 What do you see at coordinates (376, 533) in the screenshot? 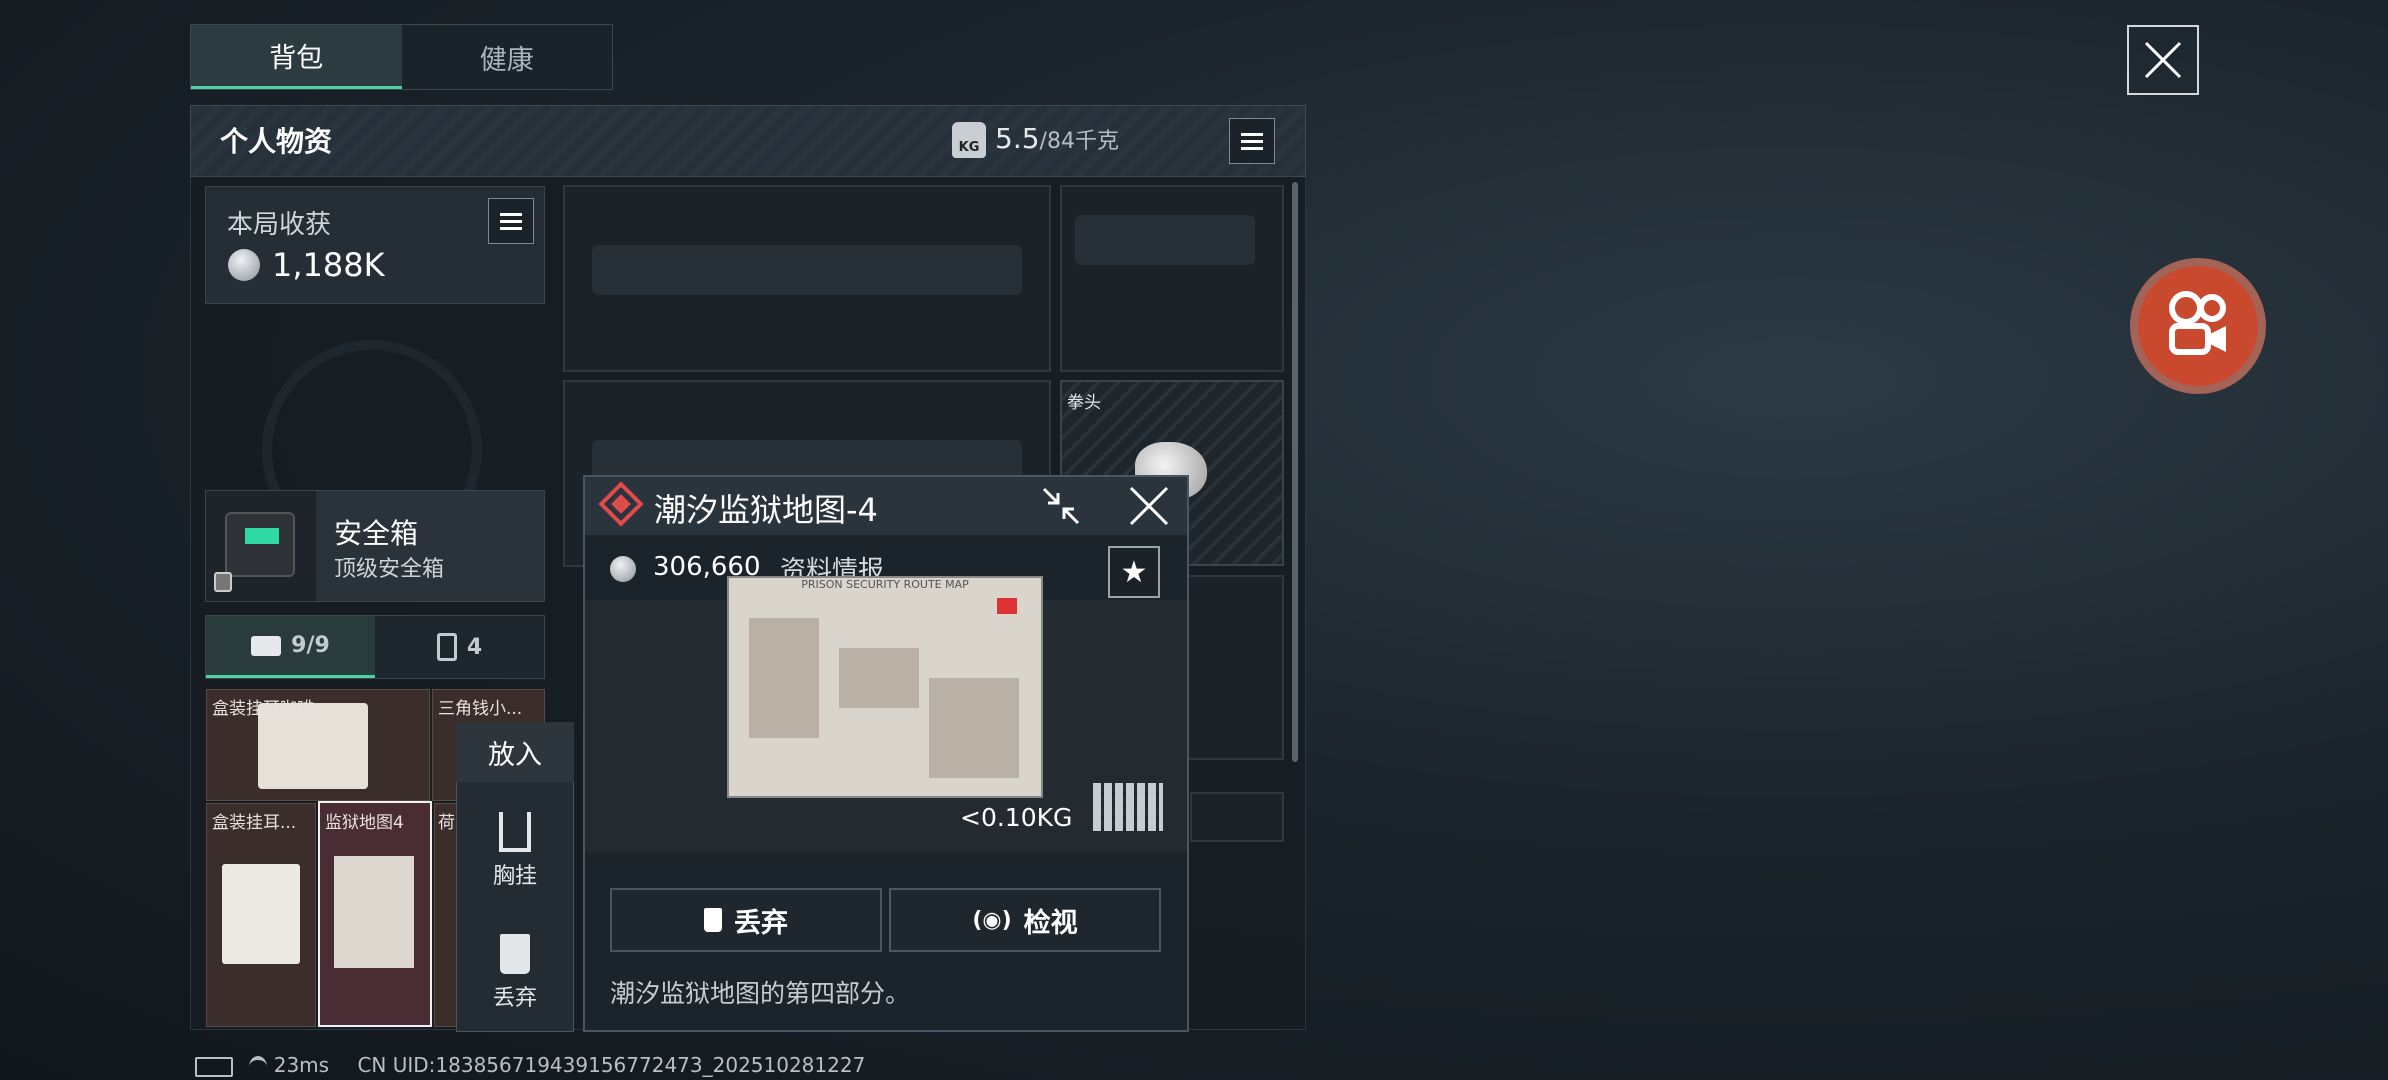
I see `safe-box-title: 安全箱` at bounding box center [376, 533].